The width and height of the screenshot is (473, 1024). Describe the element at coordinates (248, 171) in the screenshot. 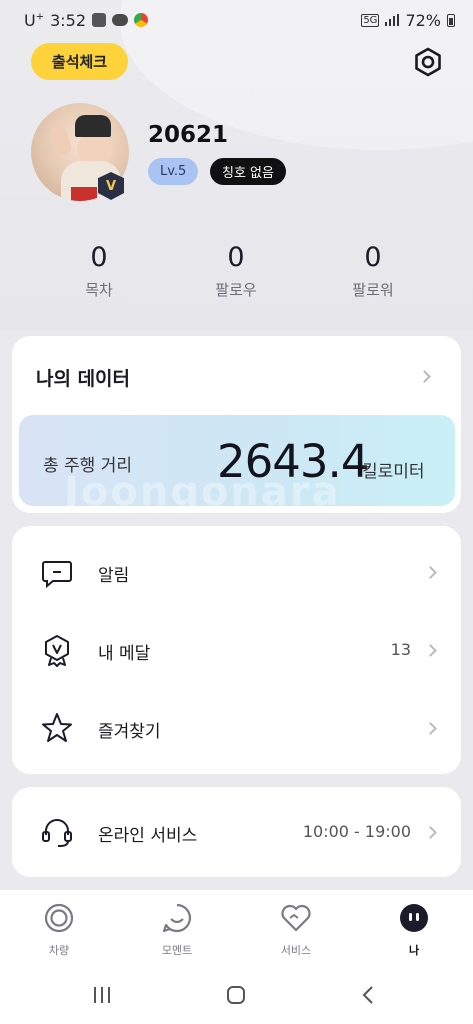

I see `title-badge: 칭호 없음` at that location.